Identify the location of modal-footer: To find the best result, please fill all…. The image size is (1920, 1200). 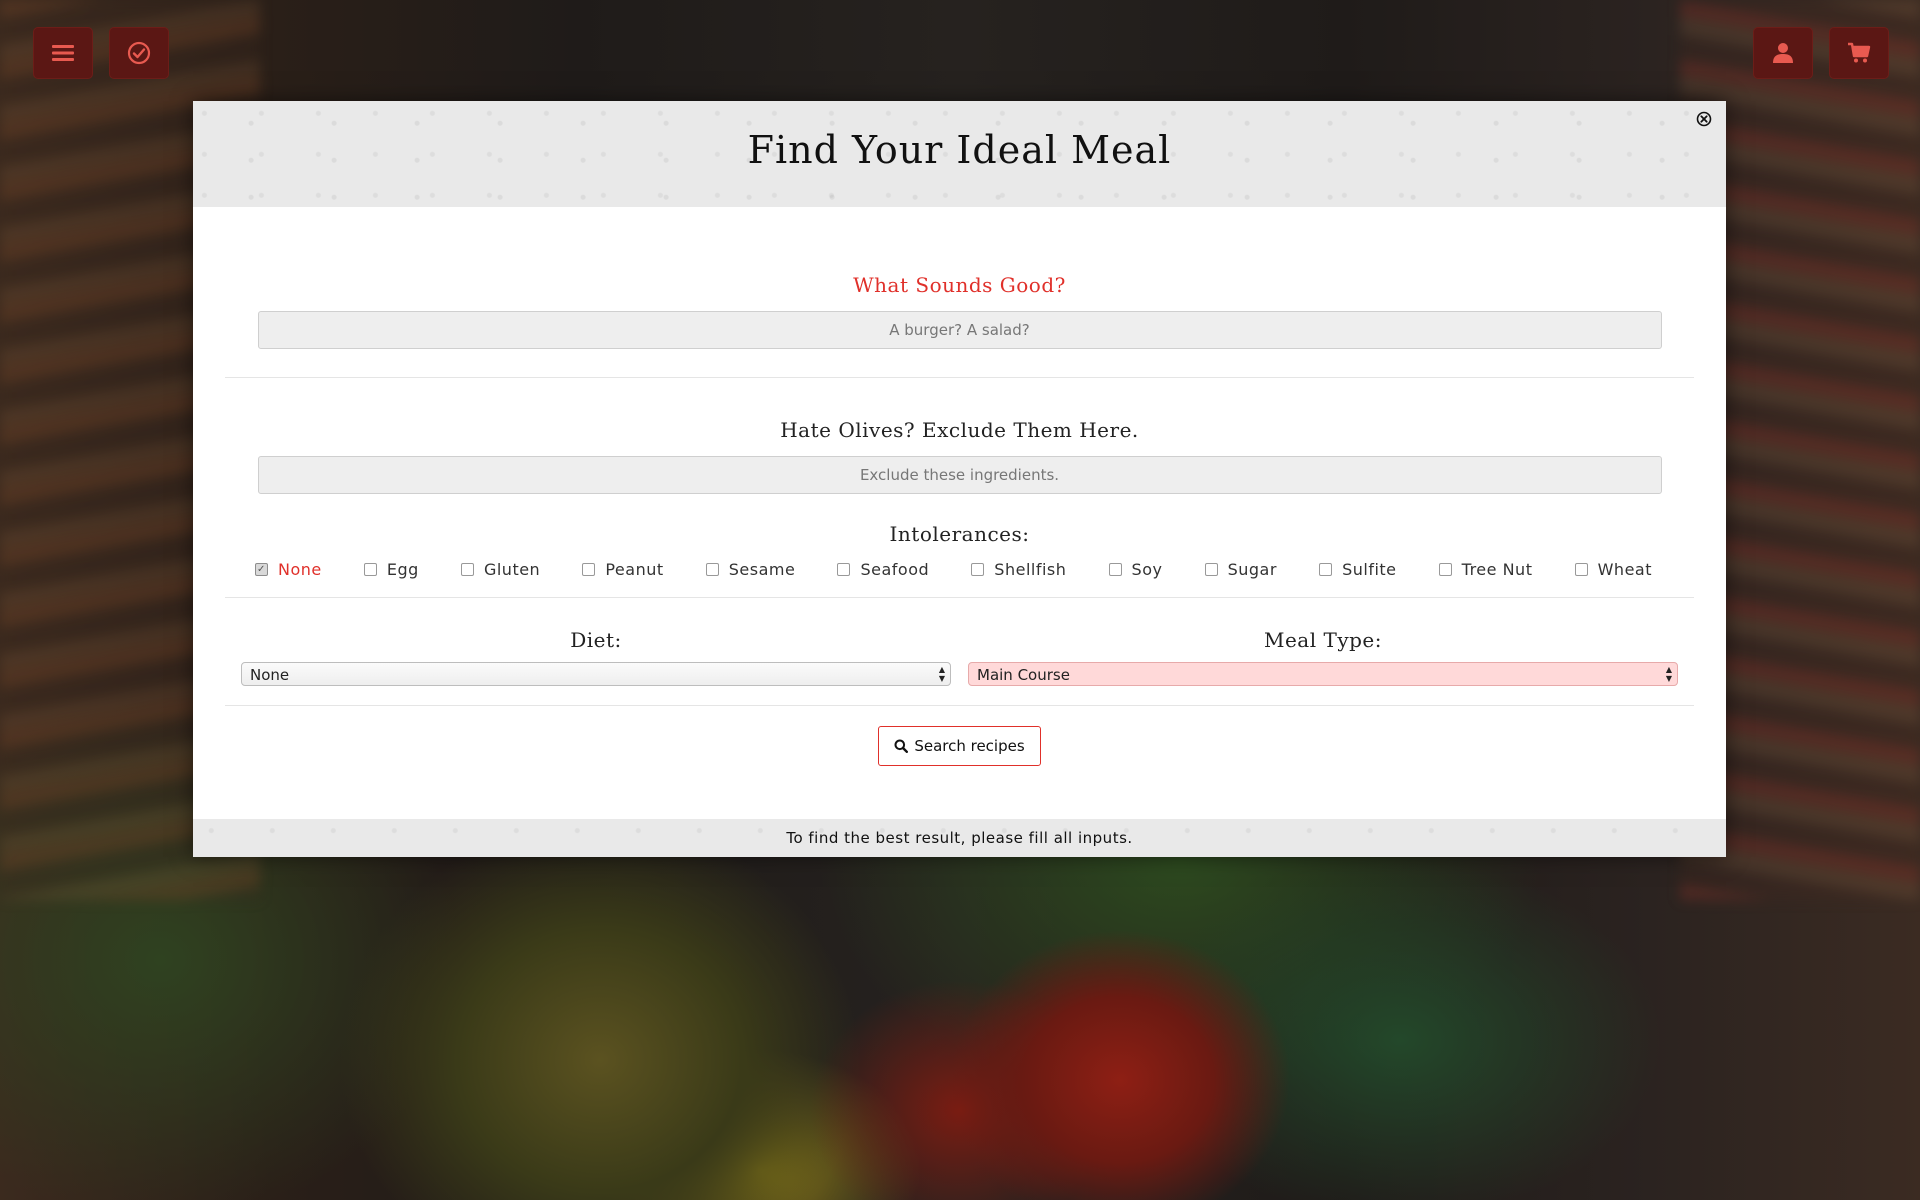
(959, 838).